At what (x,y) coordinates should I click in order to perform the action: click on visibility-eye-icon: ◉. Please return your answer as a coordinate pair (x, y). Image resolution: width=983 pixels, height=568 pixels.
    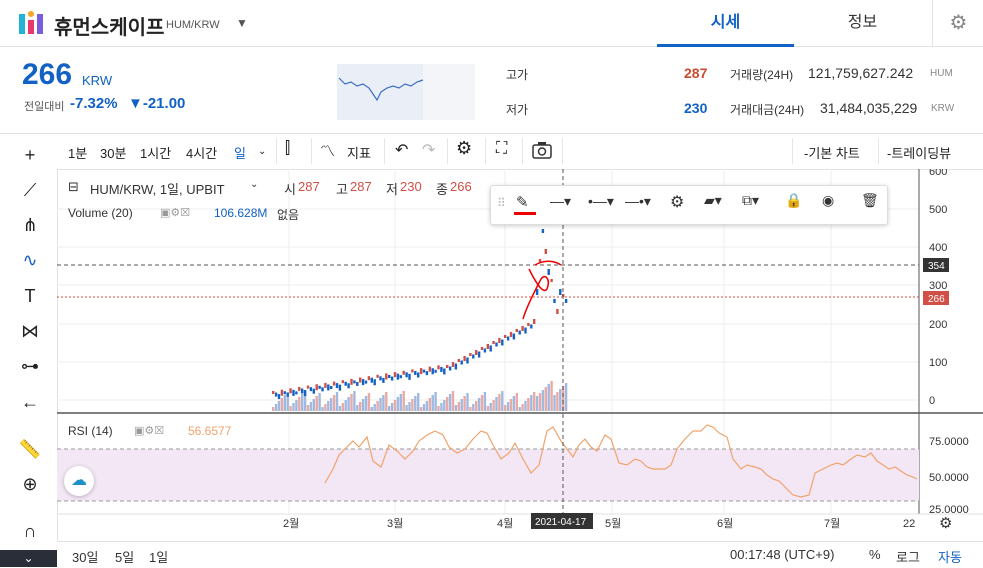
    Looking at the image, I should click on (828, 200).